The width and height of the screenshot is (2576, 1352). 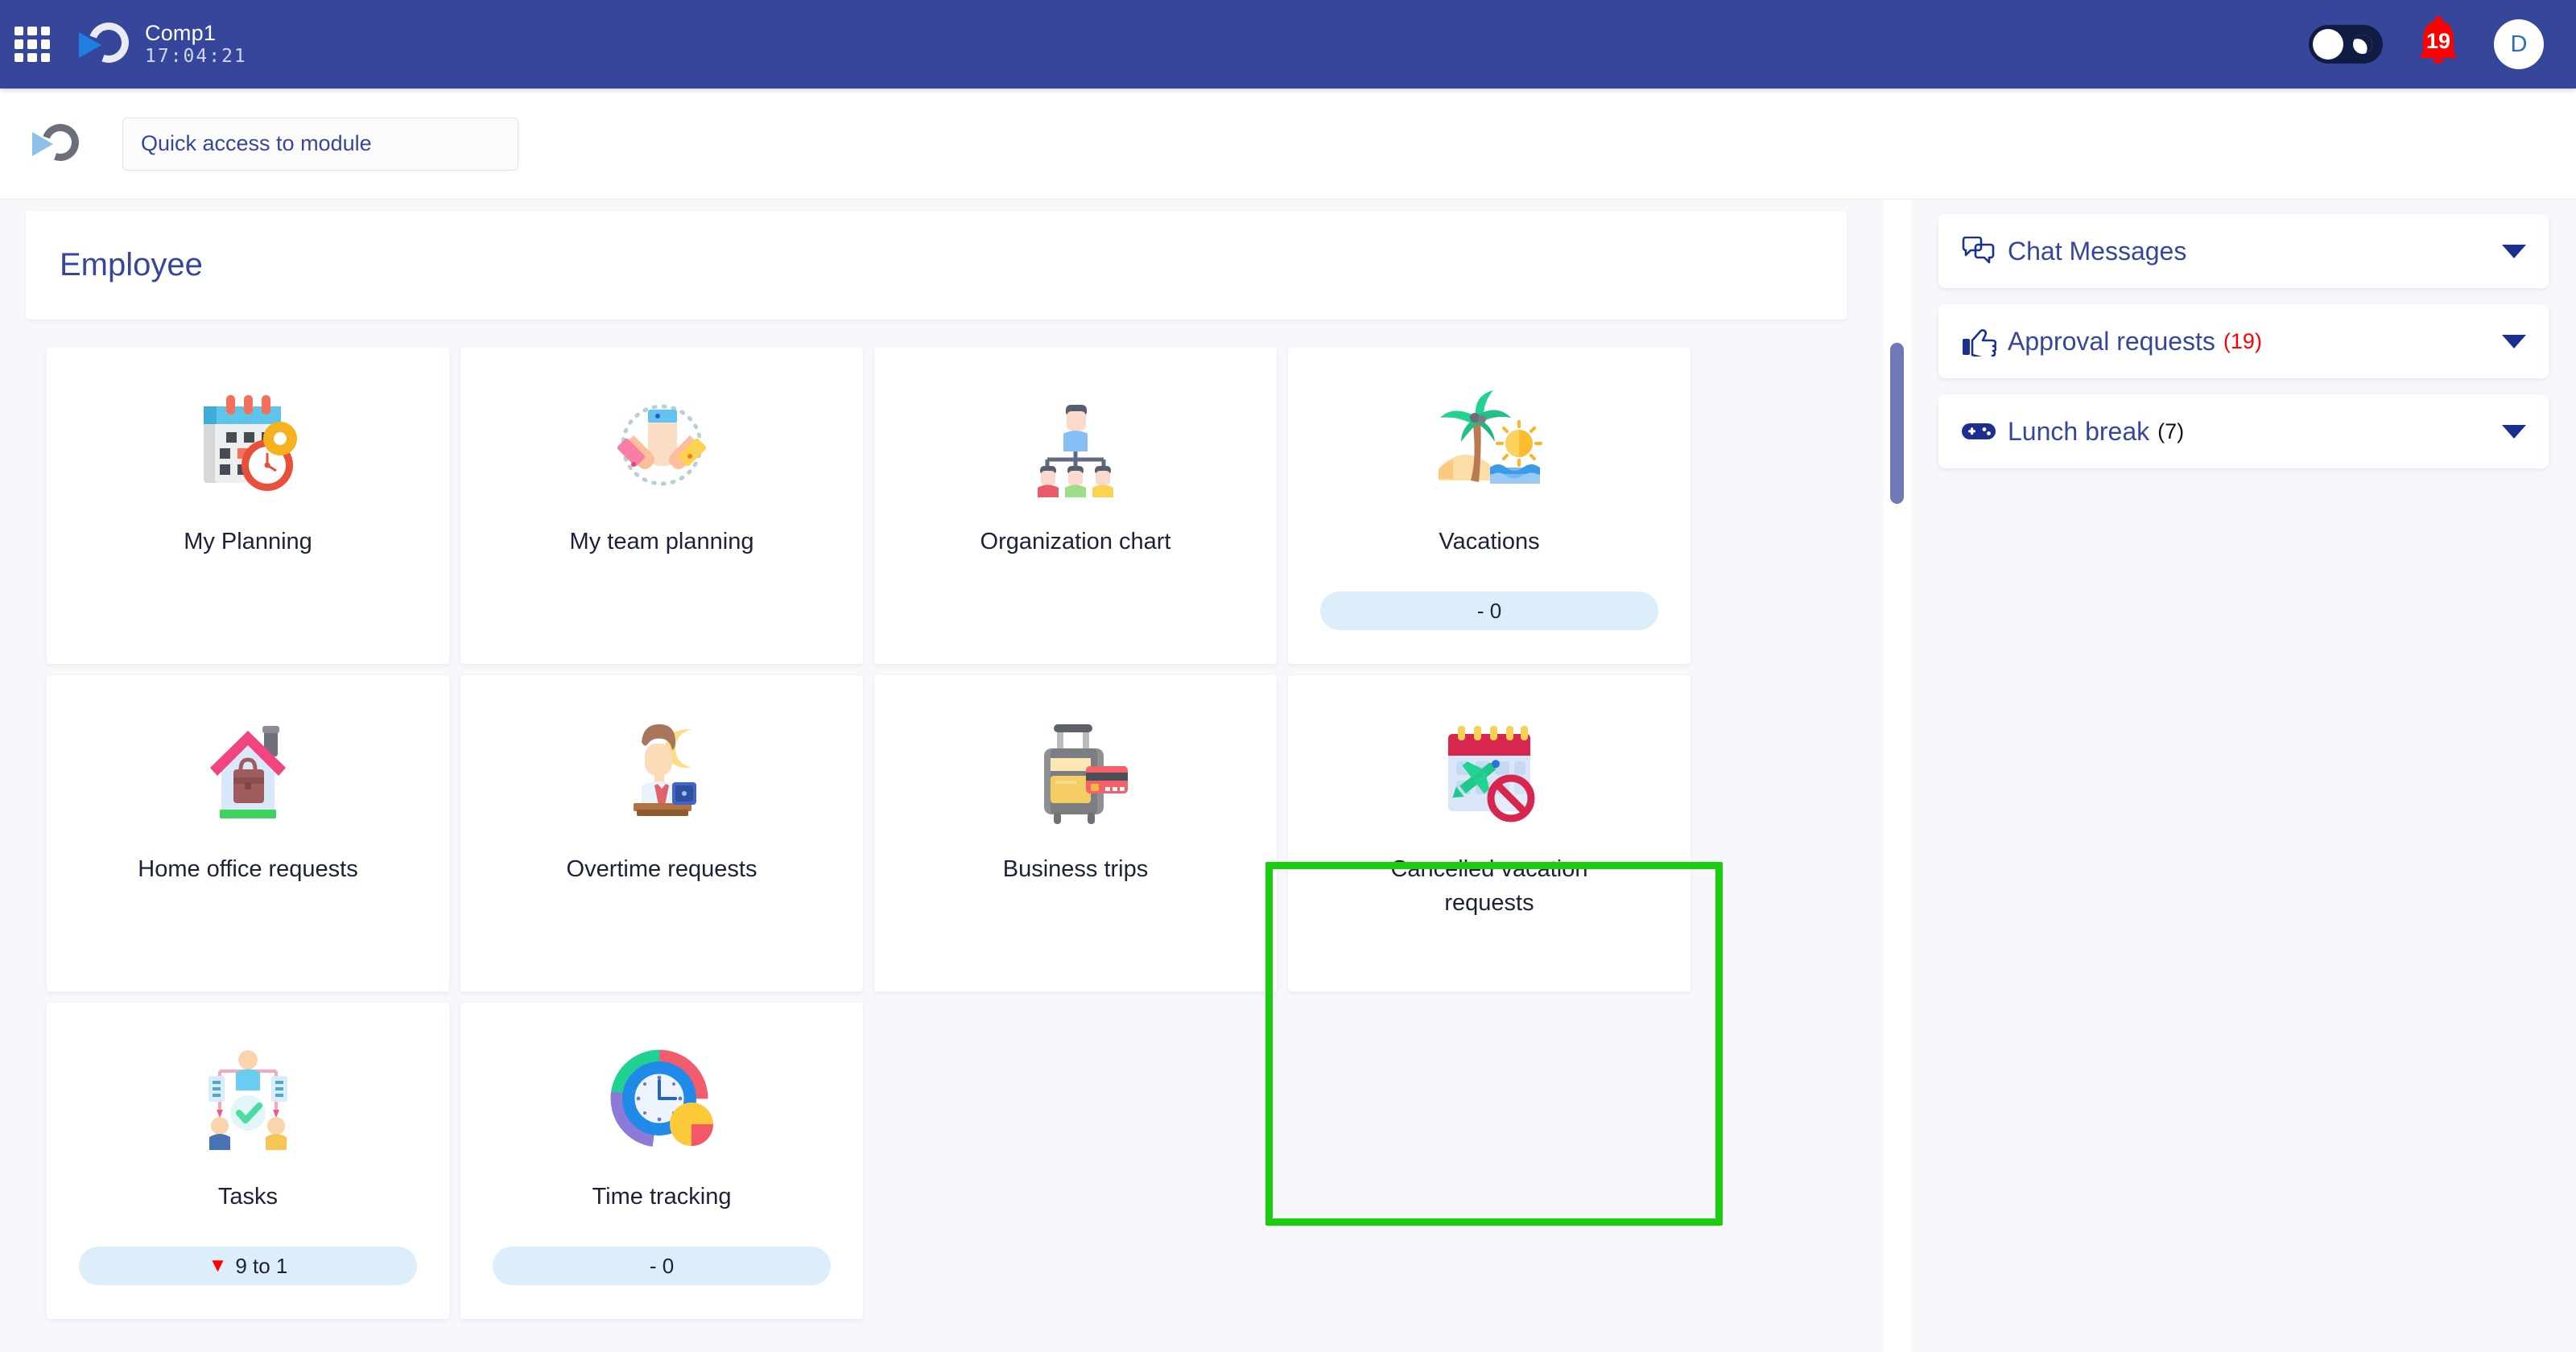 I want to click on tile-badge: ▼ 9 to 1, so click(x=248, y=1266).